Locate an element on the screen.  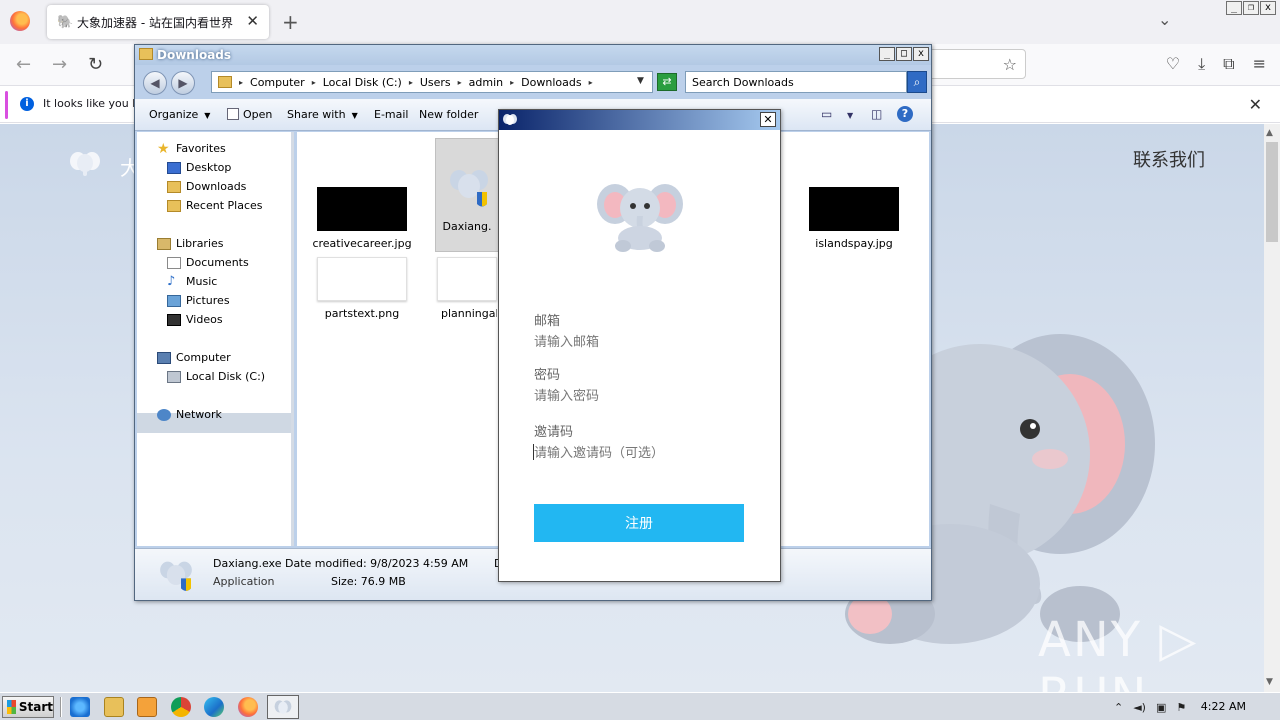
refresh-icon: ⇄ is located at coordinates (667, 82).